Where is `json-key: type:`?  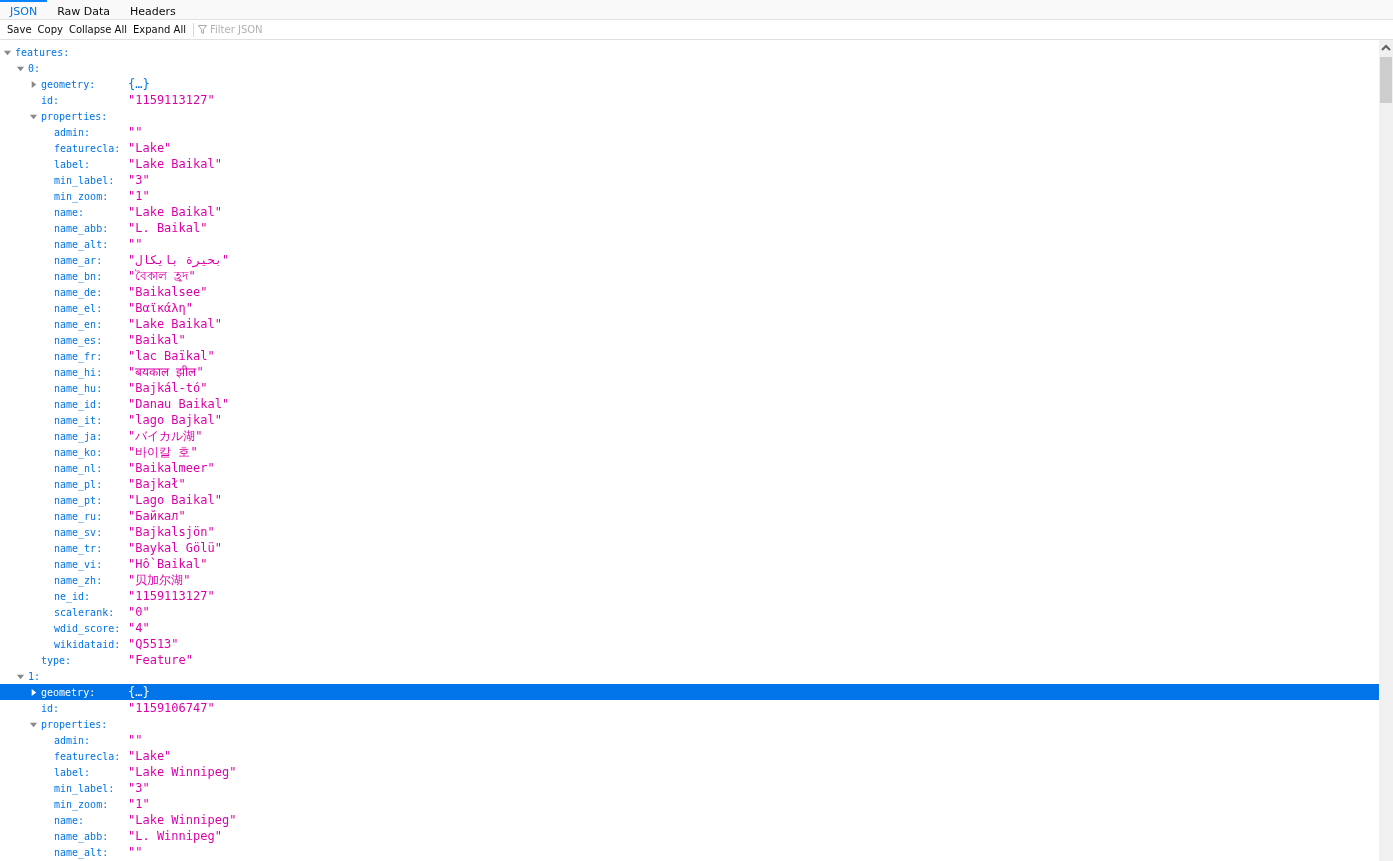
json-key: type: is located at coordinates (56, 660).